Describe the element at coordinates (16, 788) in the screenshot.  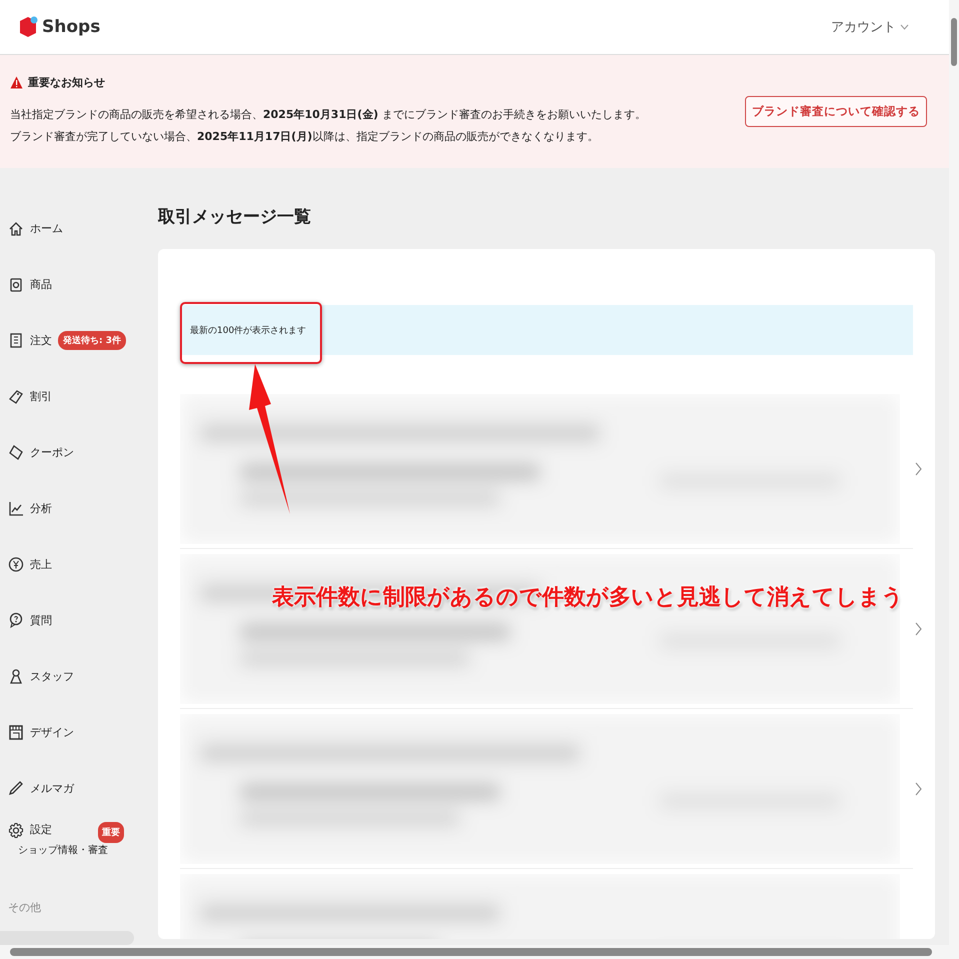
I see `pencil-icon` at that location.